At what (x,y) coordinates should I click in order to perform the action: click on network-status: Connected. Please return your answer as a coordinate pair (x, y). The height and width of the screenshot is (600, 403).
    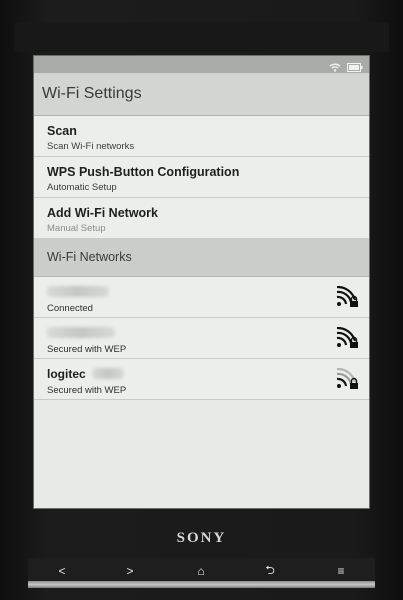
    Looking at the image, I should click on (70, 308).